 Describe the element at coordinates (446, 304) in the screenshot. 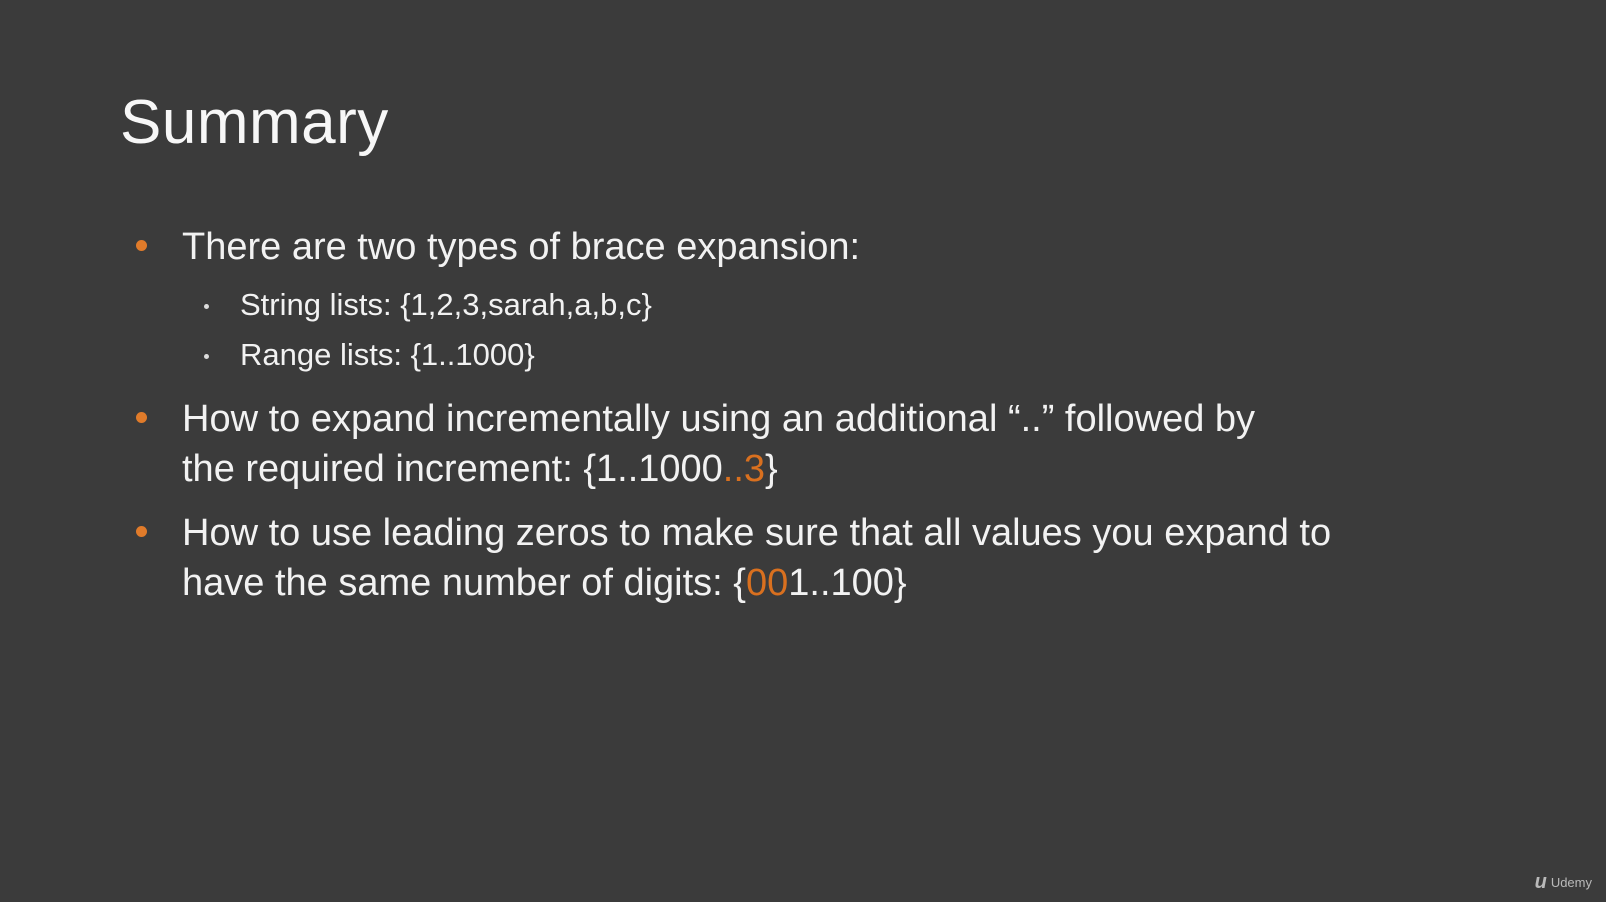

I see `sub-bullet-text: String lists: {1,2,3,sarah,a,b,c}` at that location.